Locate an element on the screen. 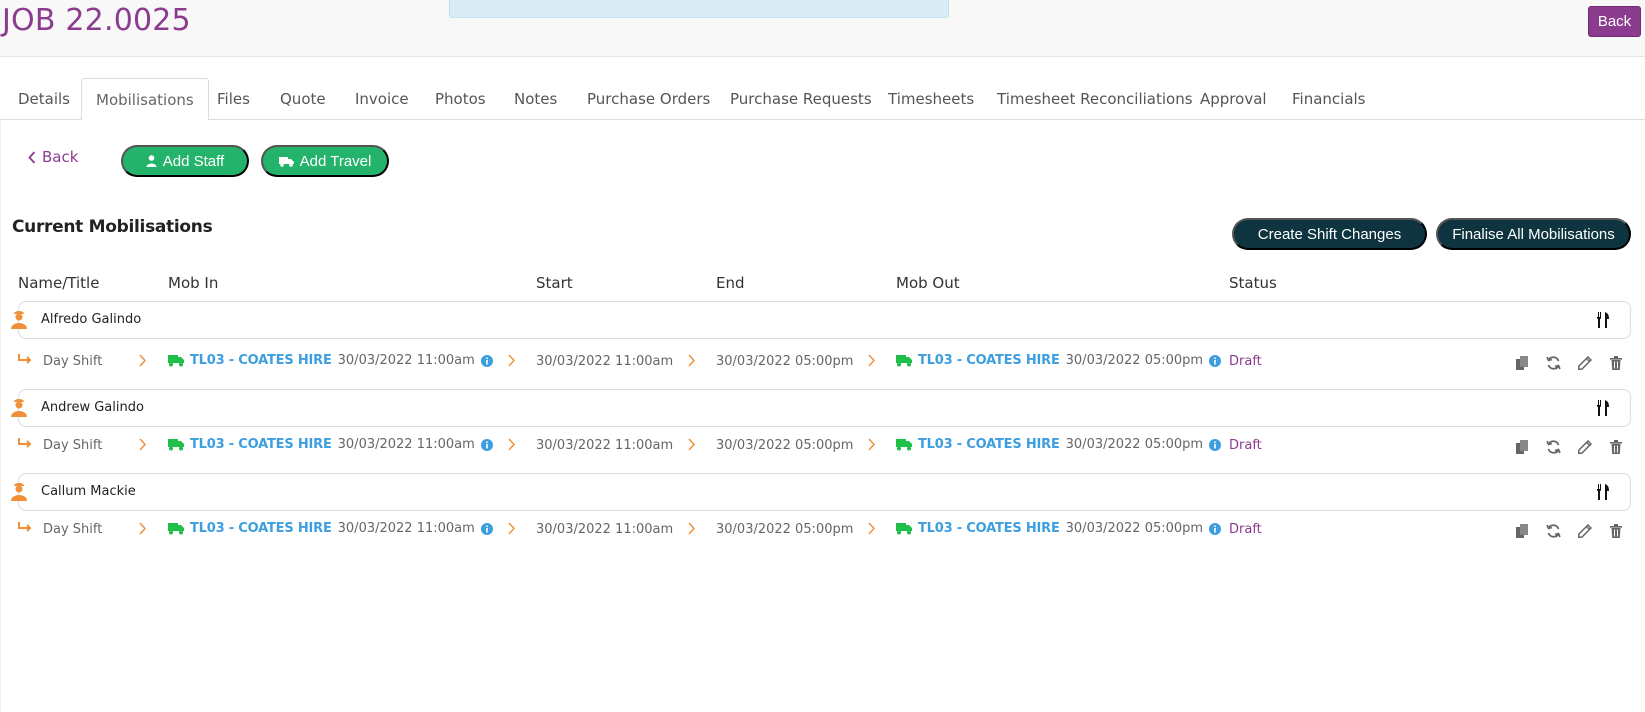  header-back-button: Back is located at coordinates (1614, 21).